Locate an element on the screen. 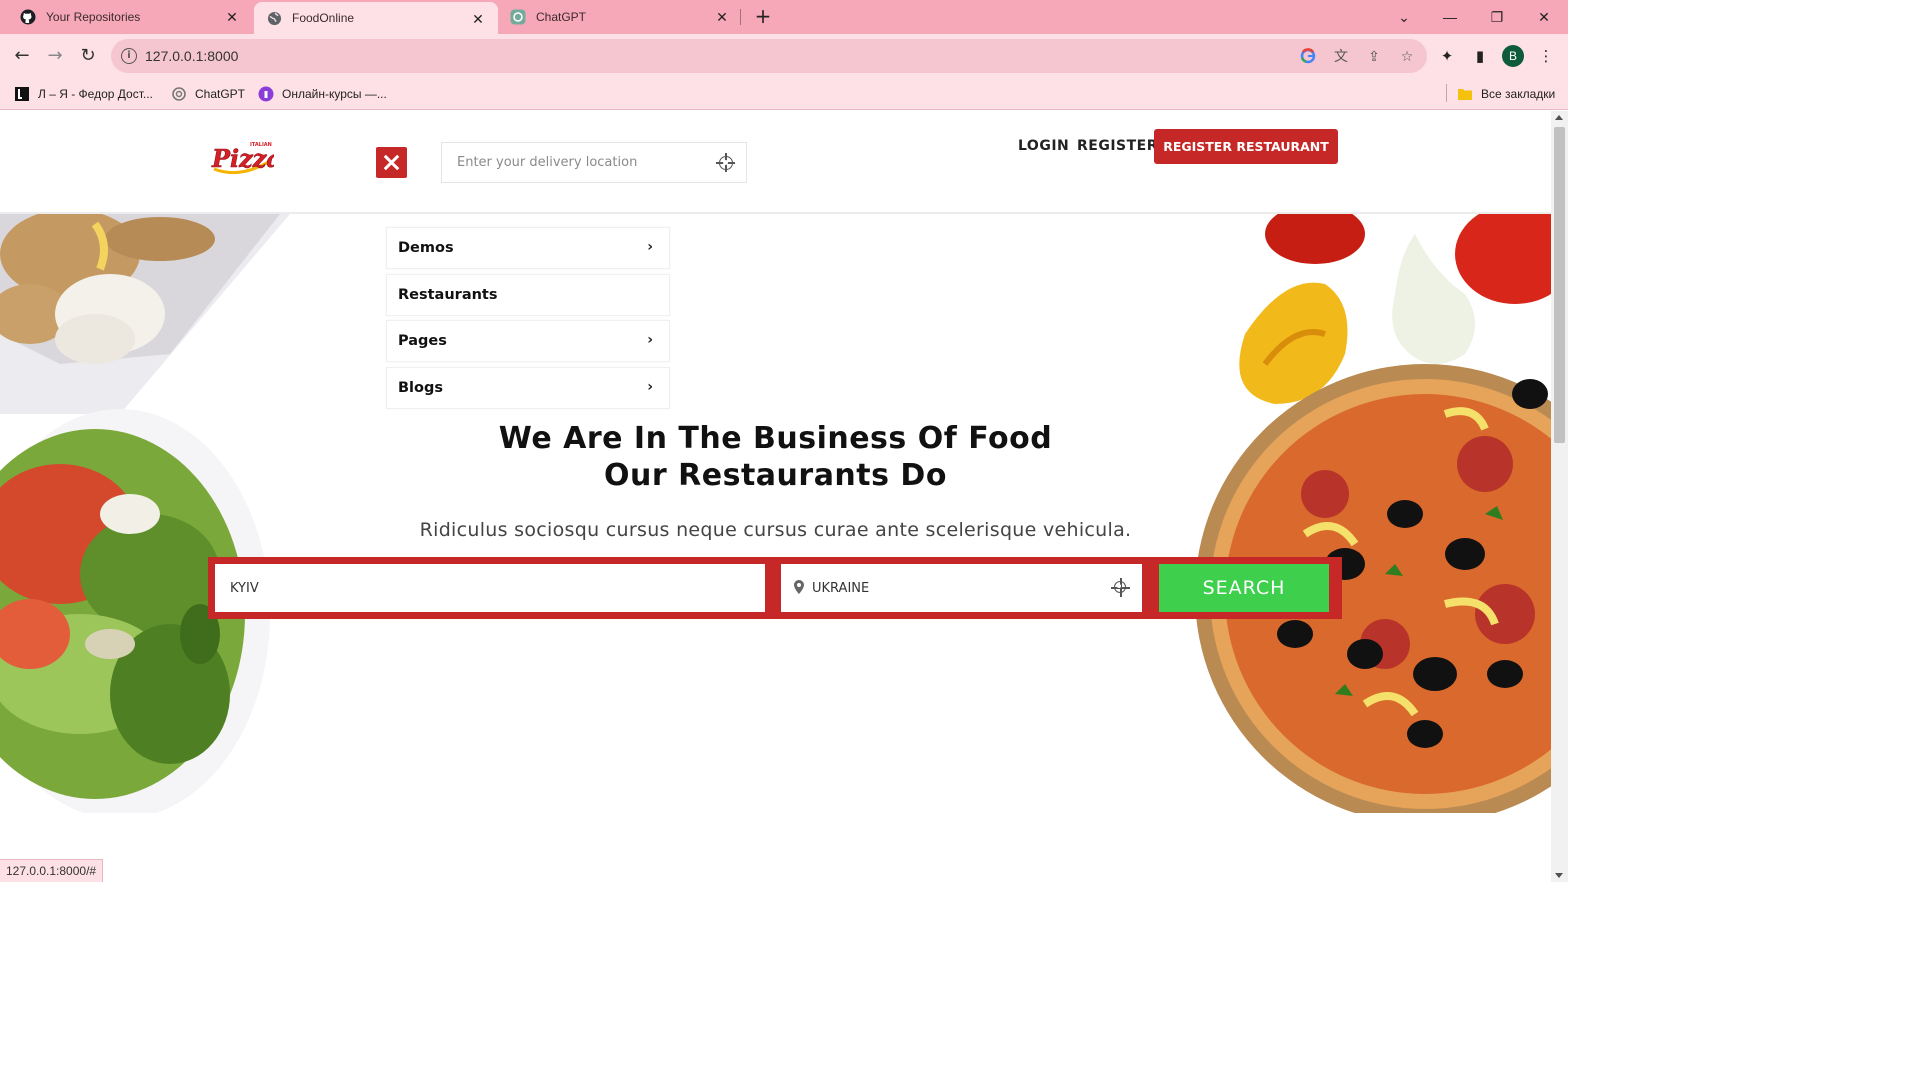  bookmark-item: ChatGPT is located at coordinates (208, 94).